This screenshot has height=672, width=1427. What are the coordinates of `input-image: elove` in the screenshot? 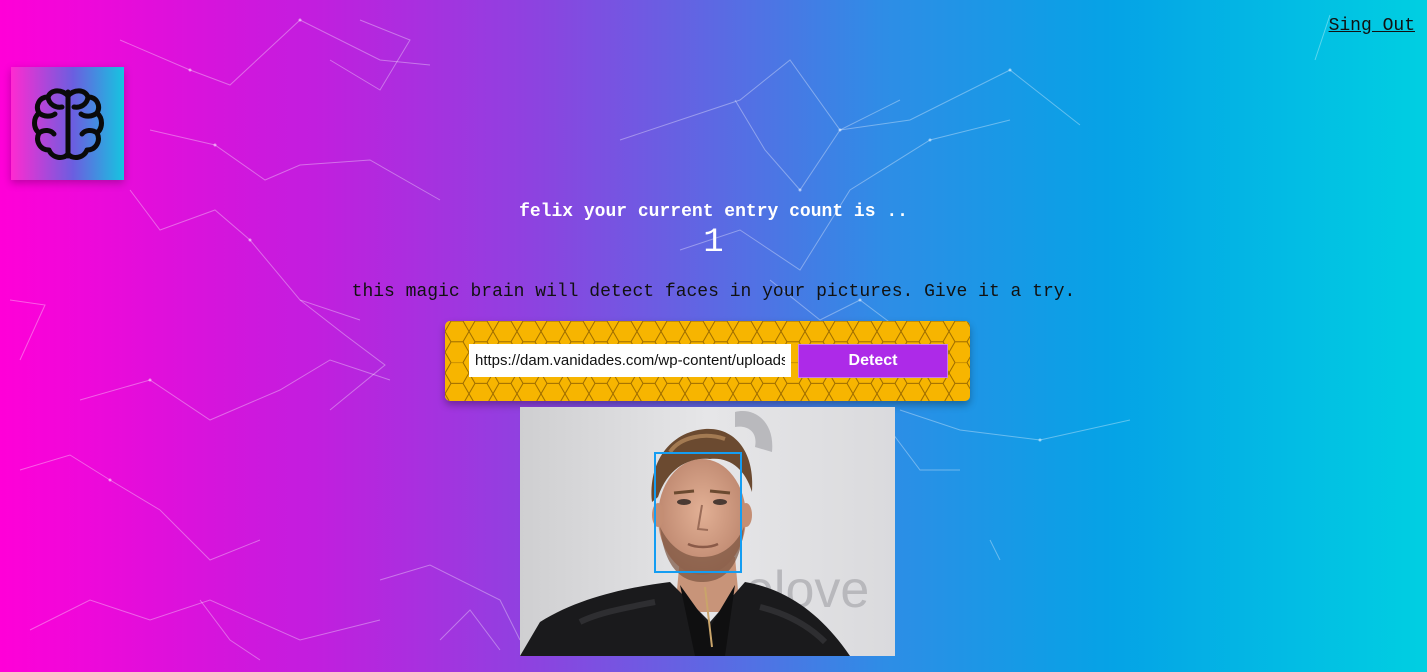 It's located at (707, 531).